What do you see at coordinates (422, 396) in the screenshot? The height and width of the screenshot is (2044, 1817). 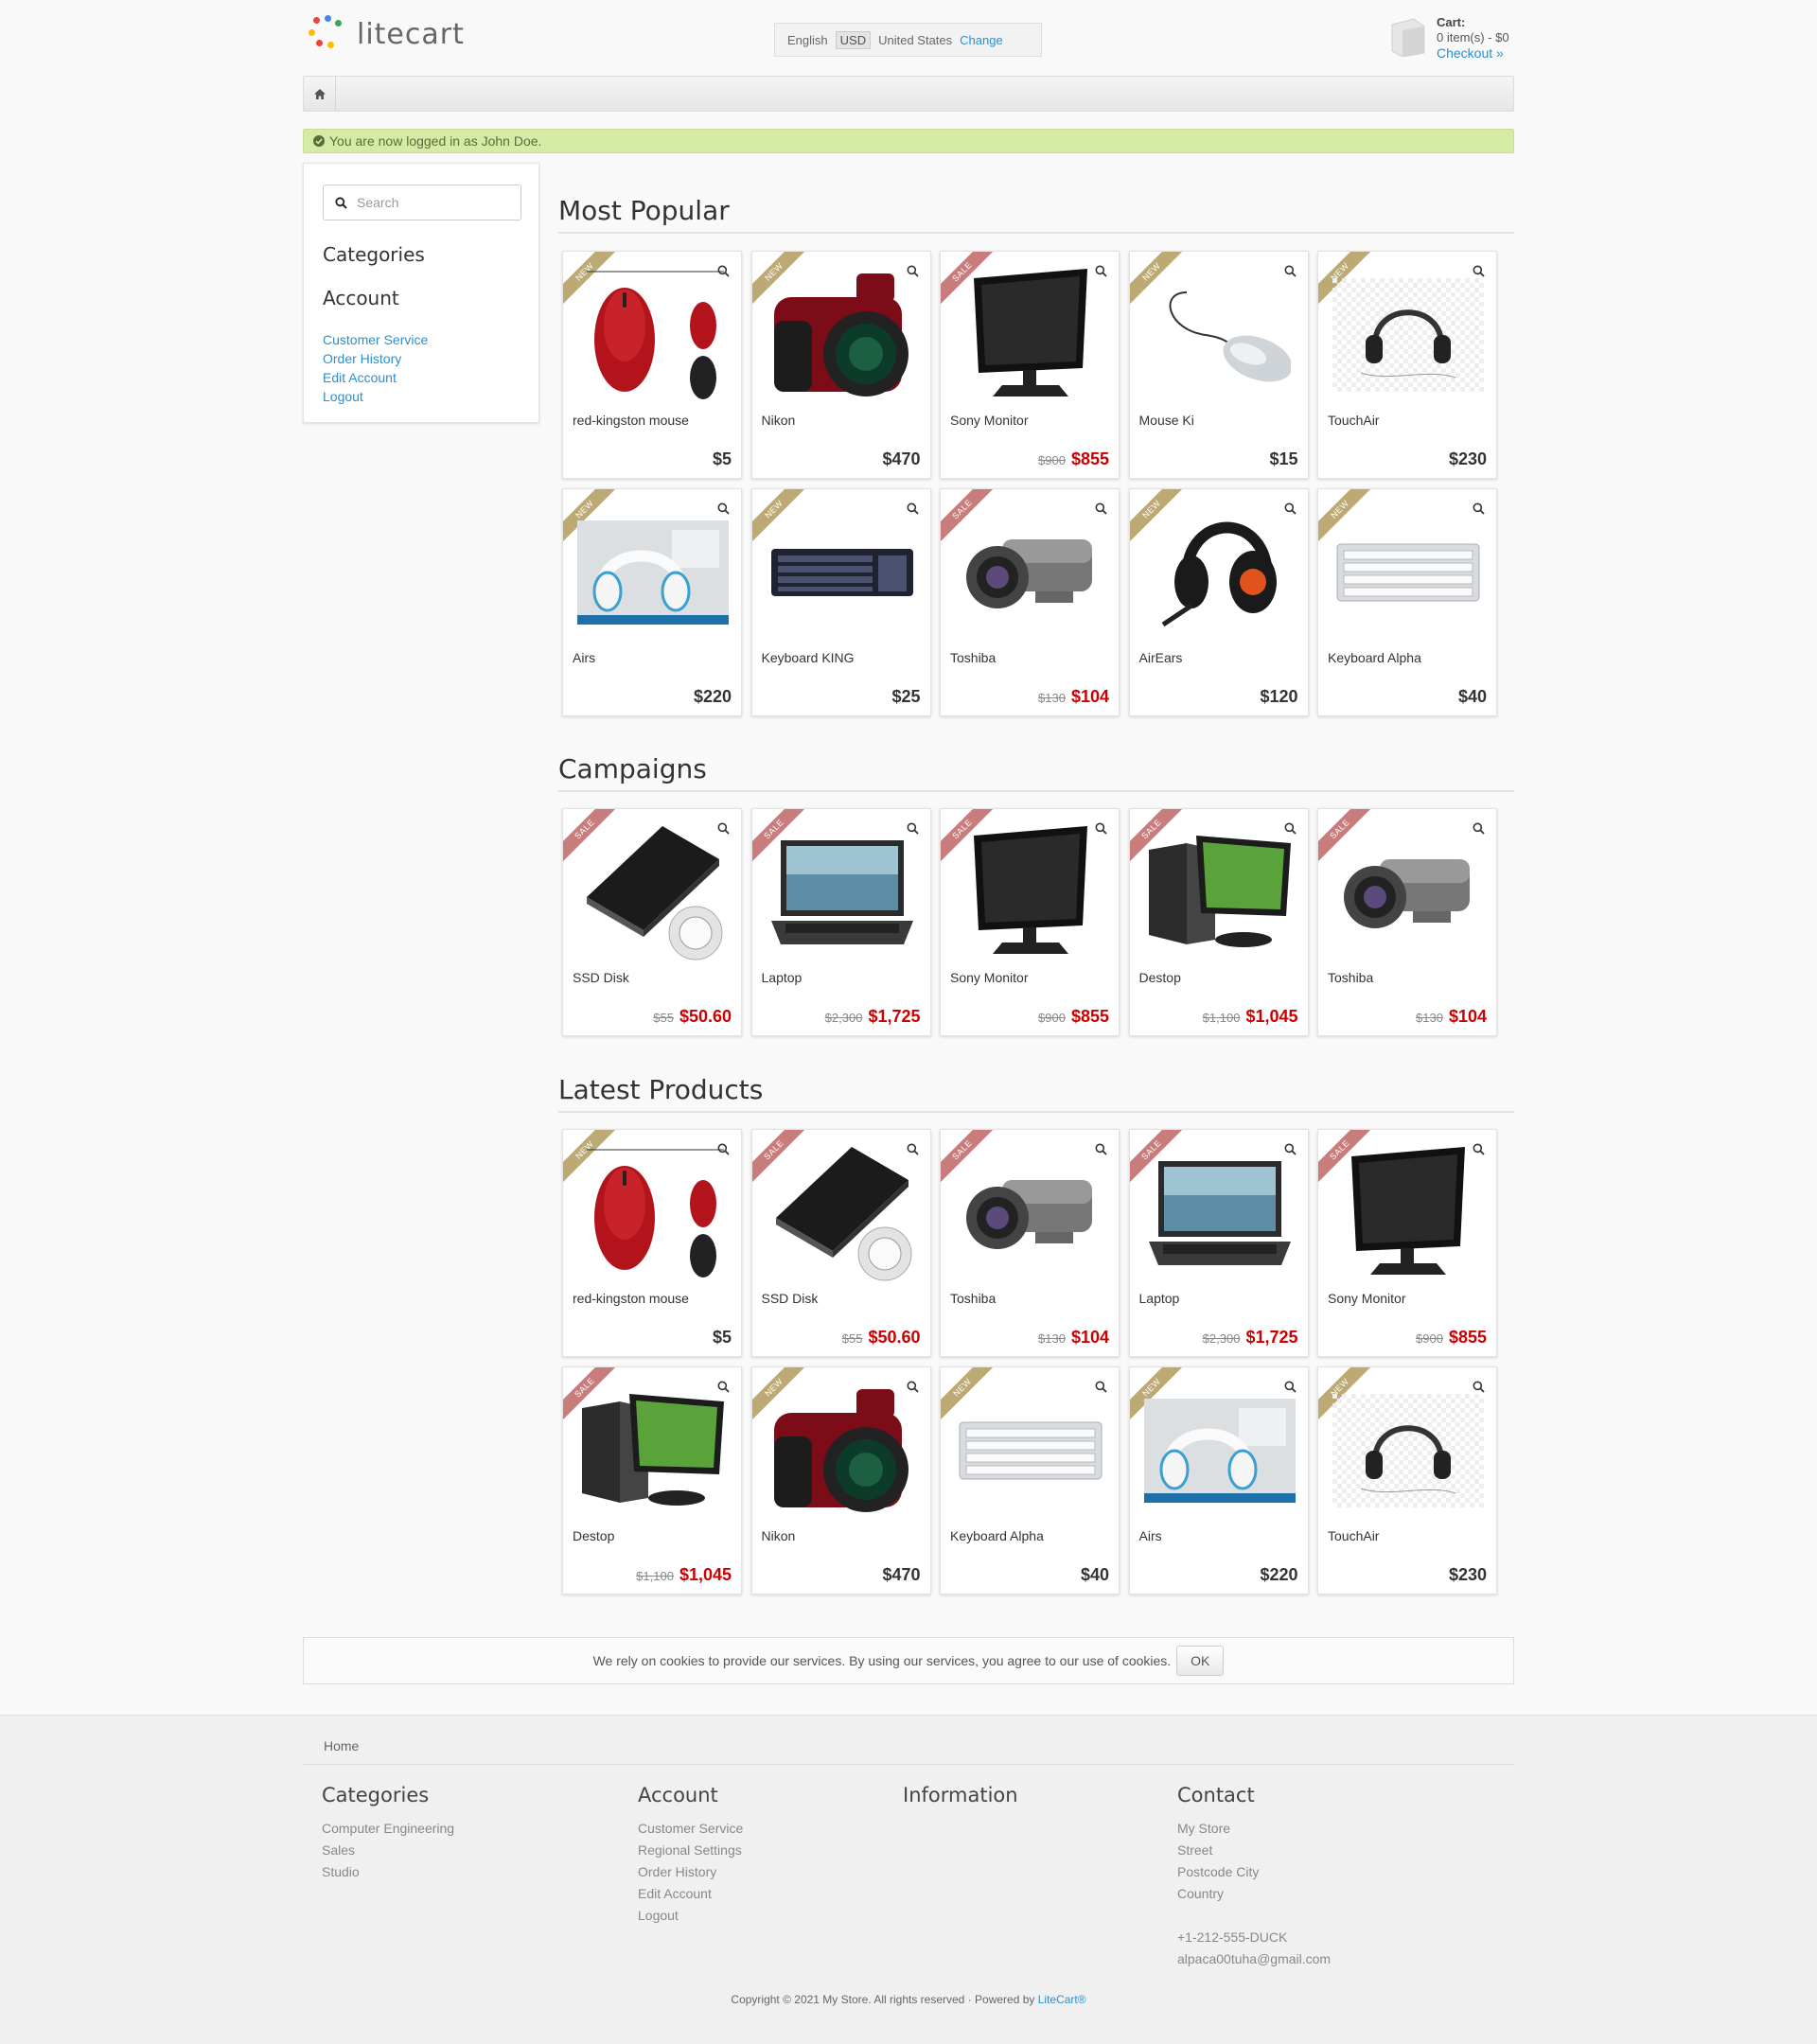 I see `sidebar-link-logout: Logout` at bounding box center [422, 396].